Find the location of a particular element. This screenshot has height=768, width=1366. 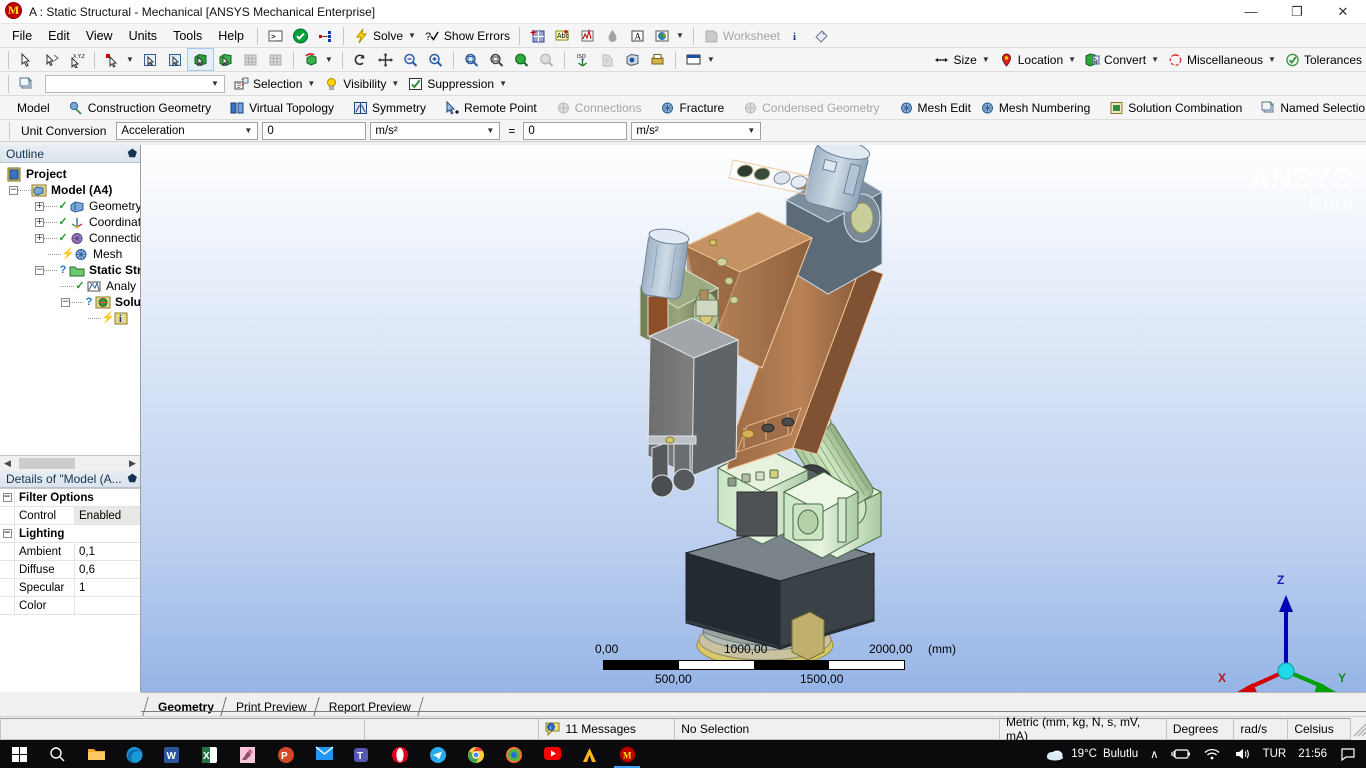

outline-horizontal-scrollbar: ◀ ▶ is located at coordinates (70, 463).